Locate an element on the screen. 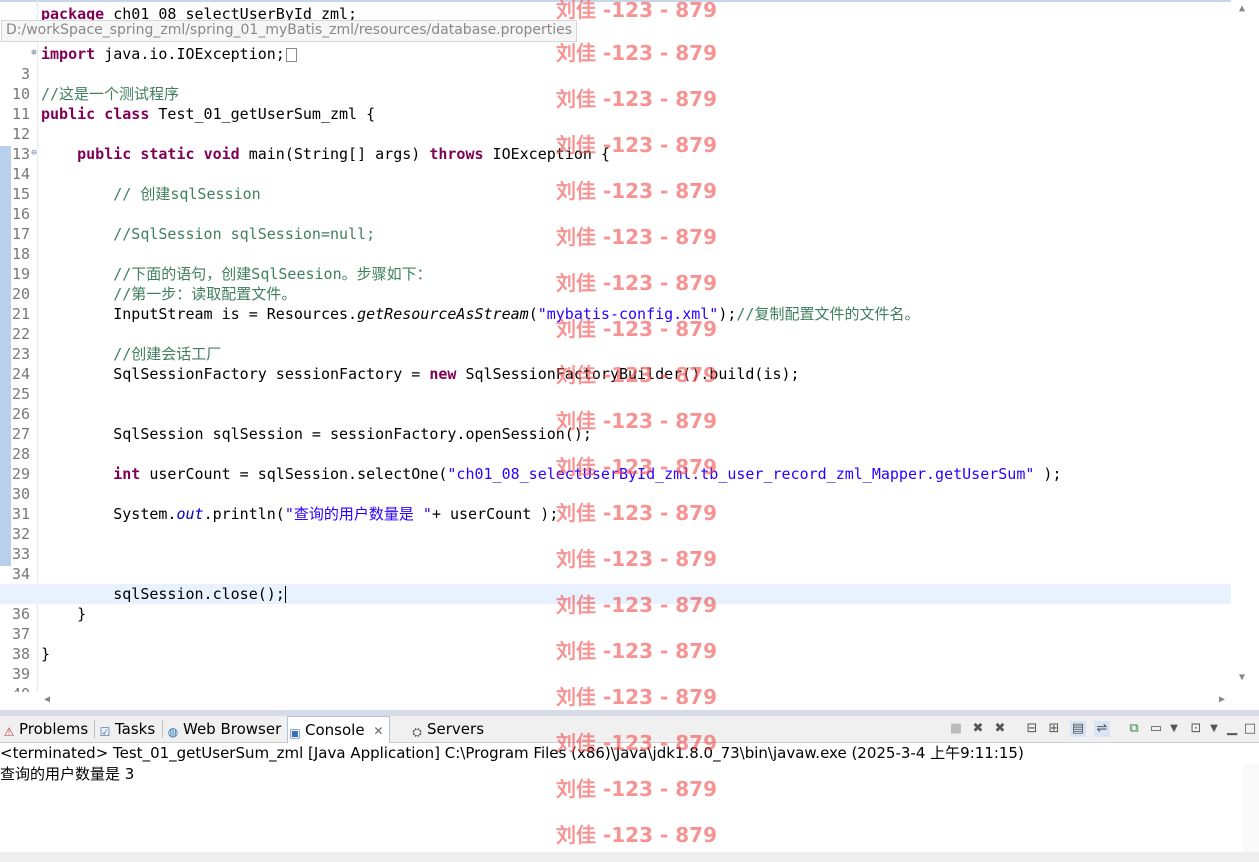 This screenshot has width=1259, height=862. tab-web-browser: ◍ Web Browser is located at coordinates (224, 729).